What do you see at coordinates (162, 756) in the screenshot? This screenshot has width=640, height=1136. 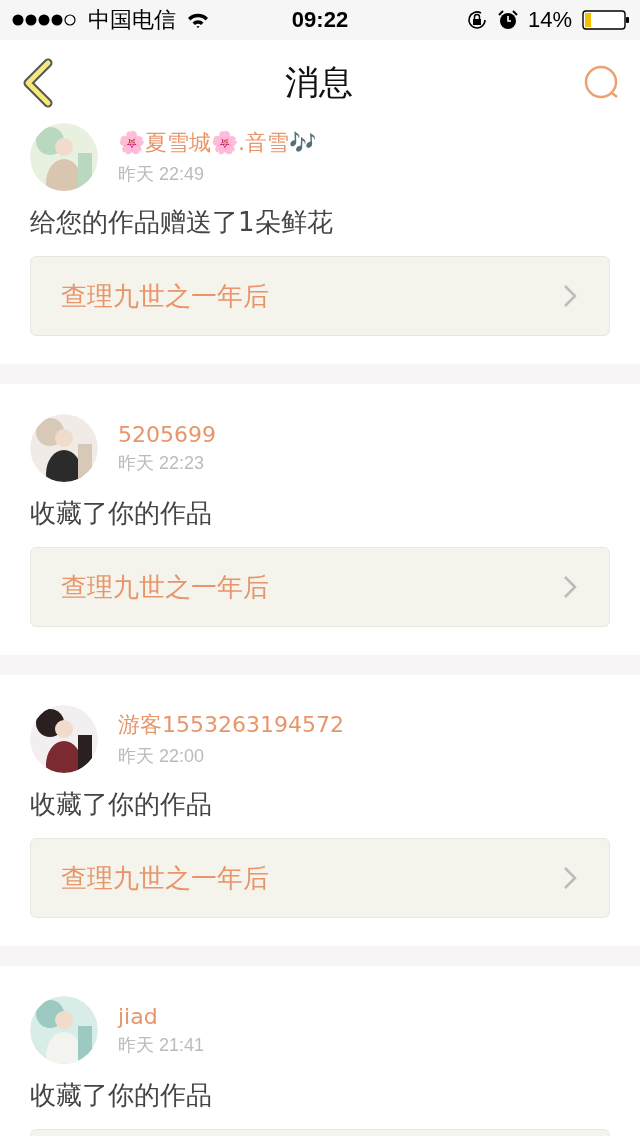 I see `message-time: 昨天 22:00` at bounding box center [162, 756].